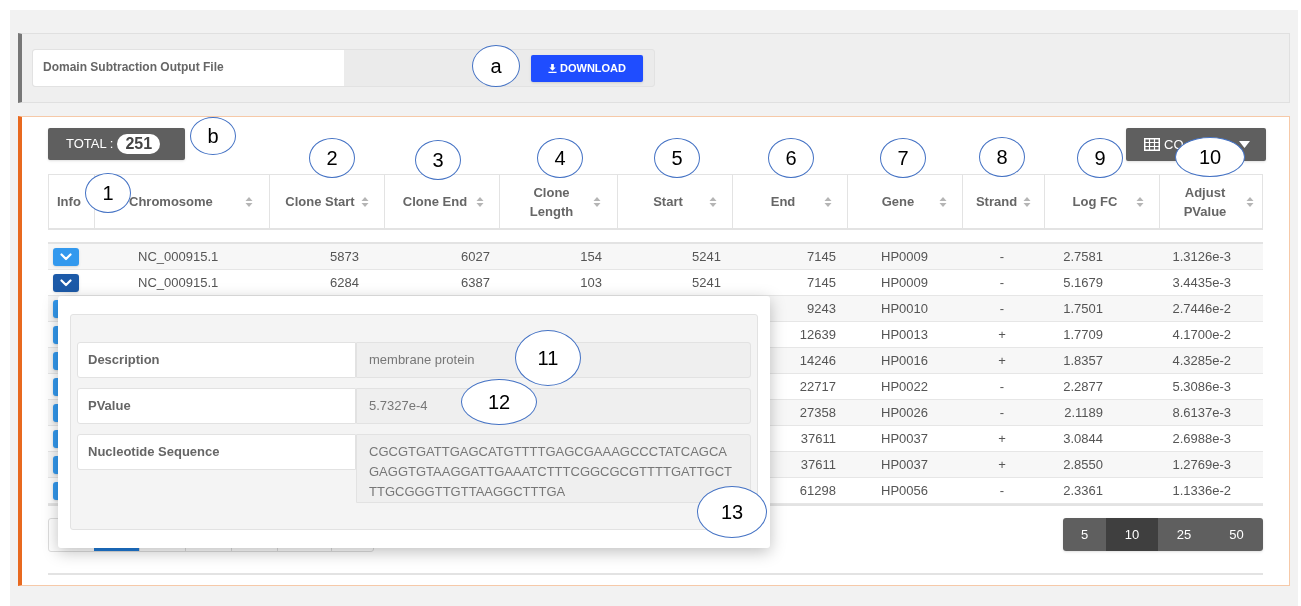 Image resolution: width=1301 pixels, height=606 pixels. Describe the element at coordinates (216, 360) in the screenshot. I see `field-label: Description` at that location.